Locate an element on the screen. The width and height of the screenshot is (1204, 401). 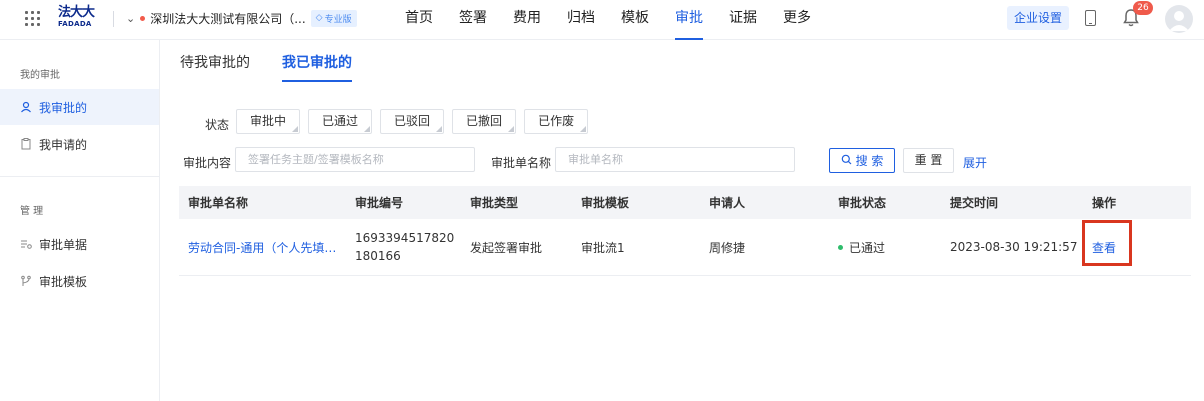
clipboard-icon is located at coordinates (26, 144).